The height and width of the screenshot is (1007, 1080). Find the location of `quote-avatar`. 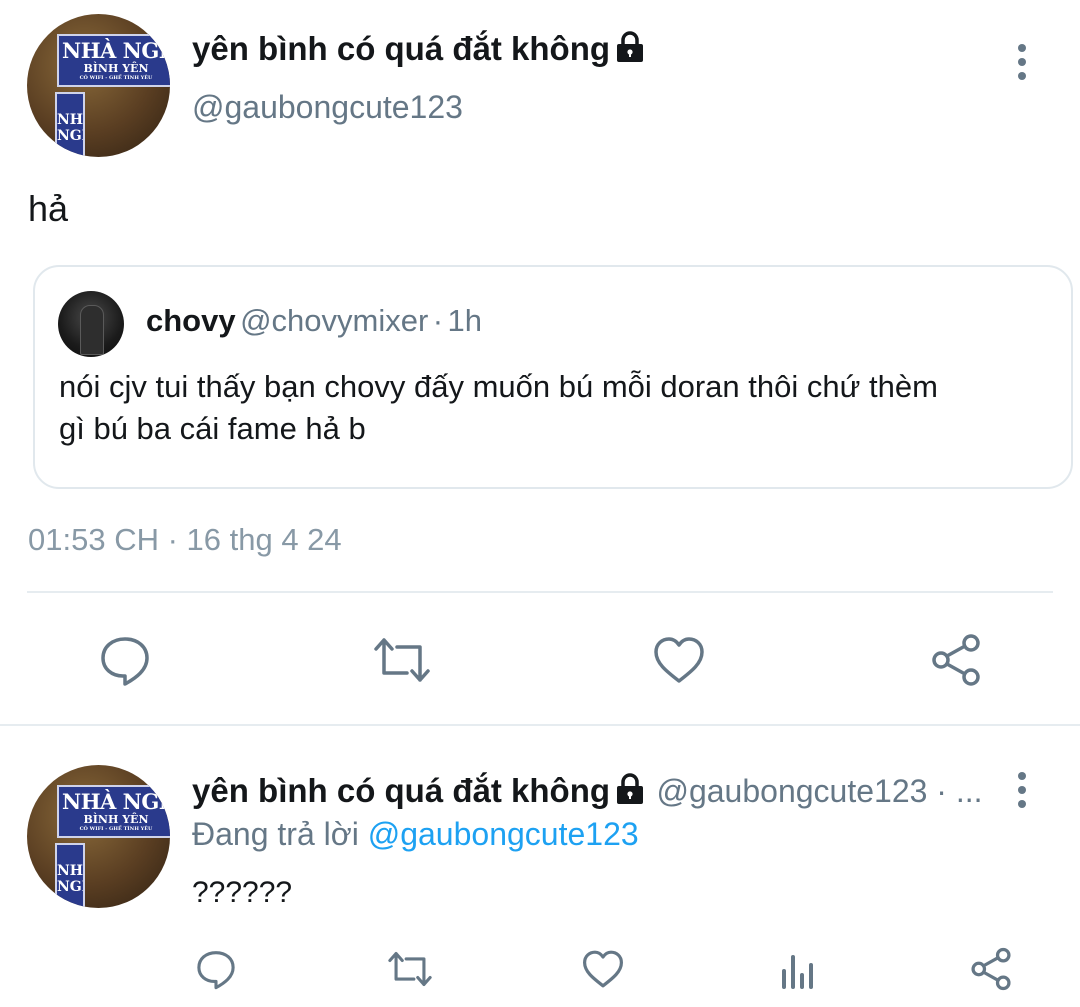

quote-avatar is located at coordinates (91, 324).